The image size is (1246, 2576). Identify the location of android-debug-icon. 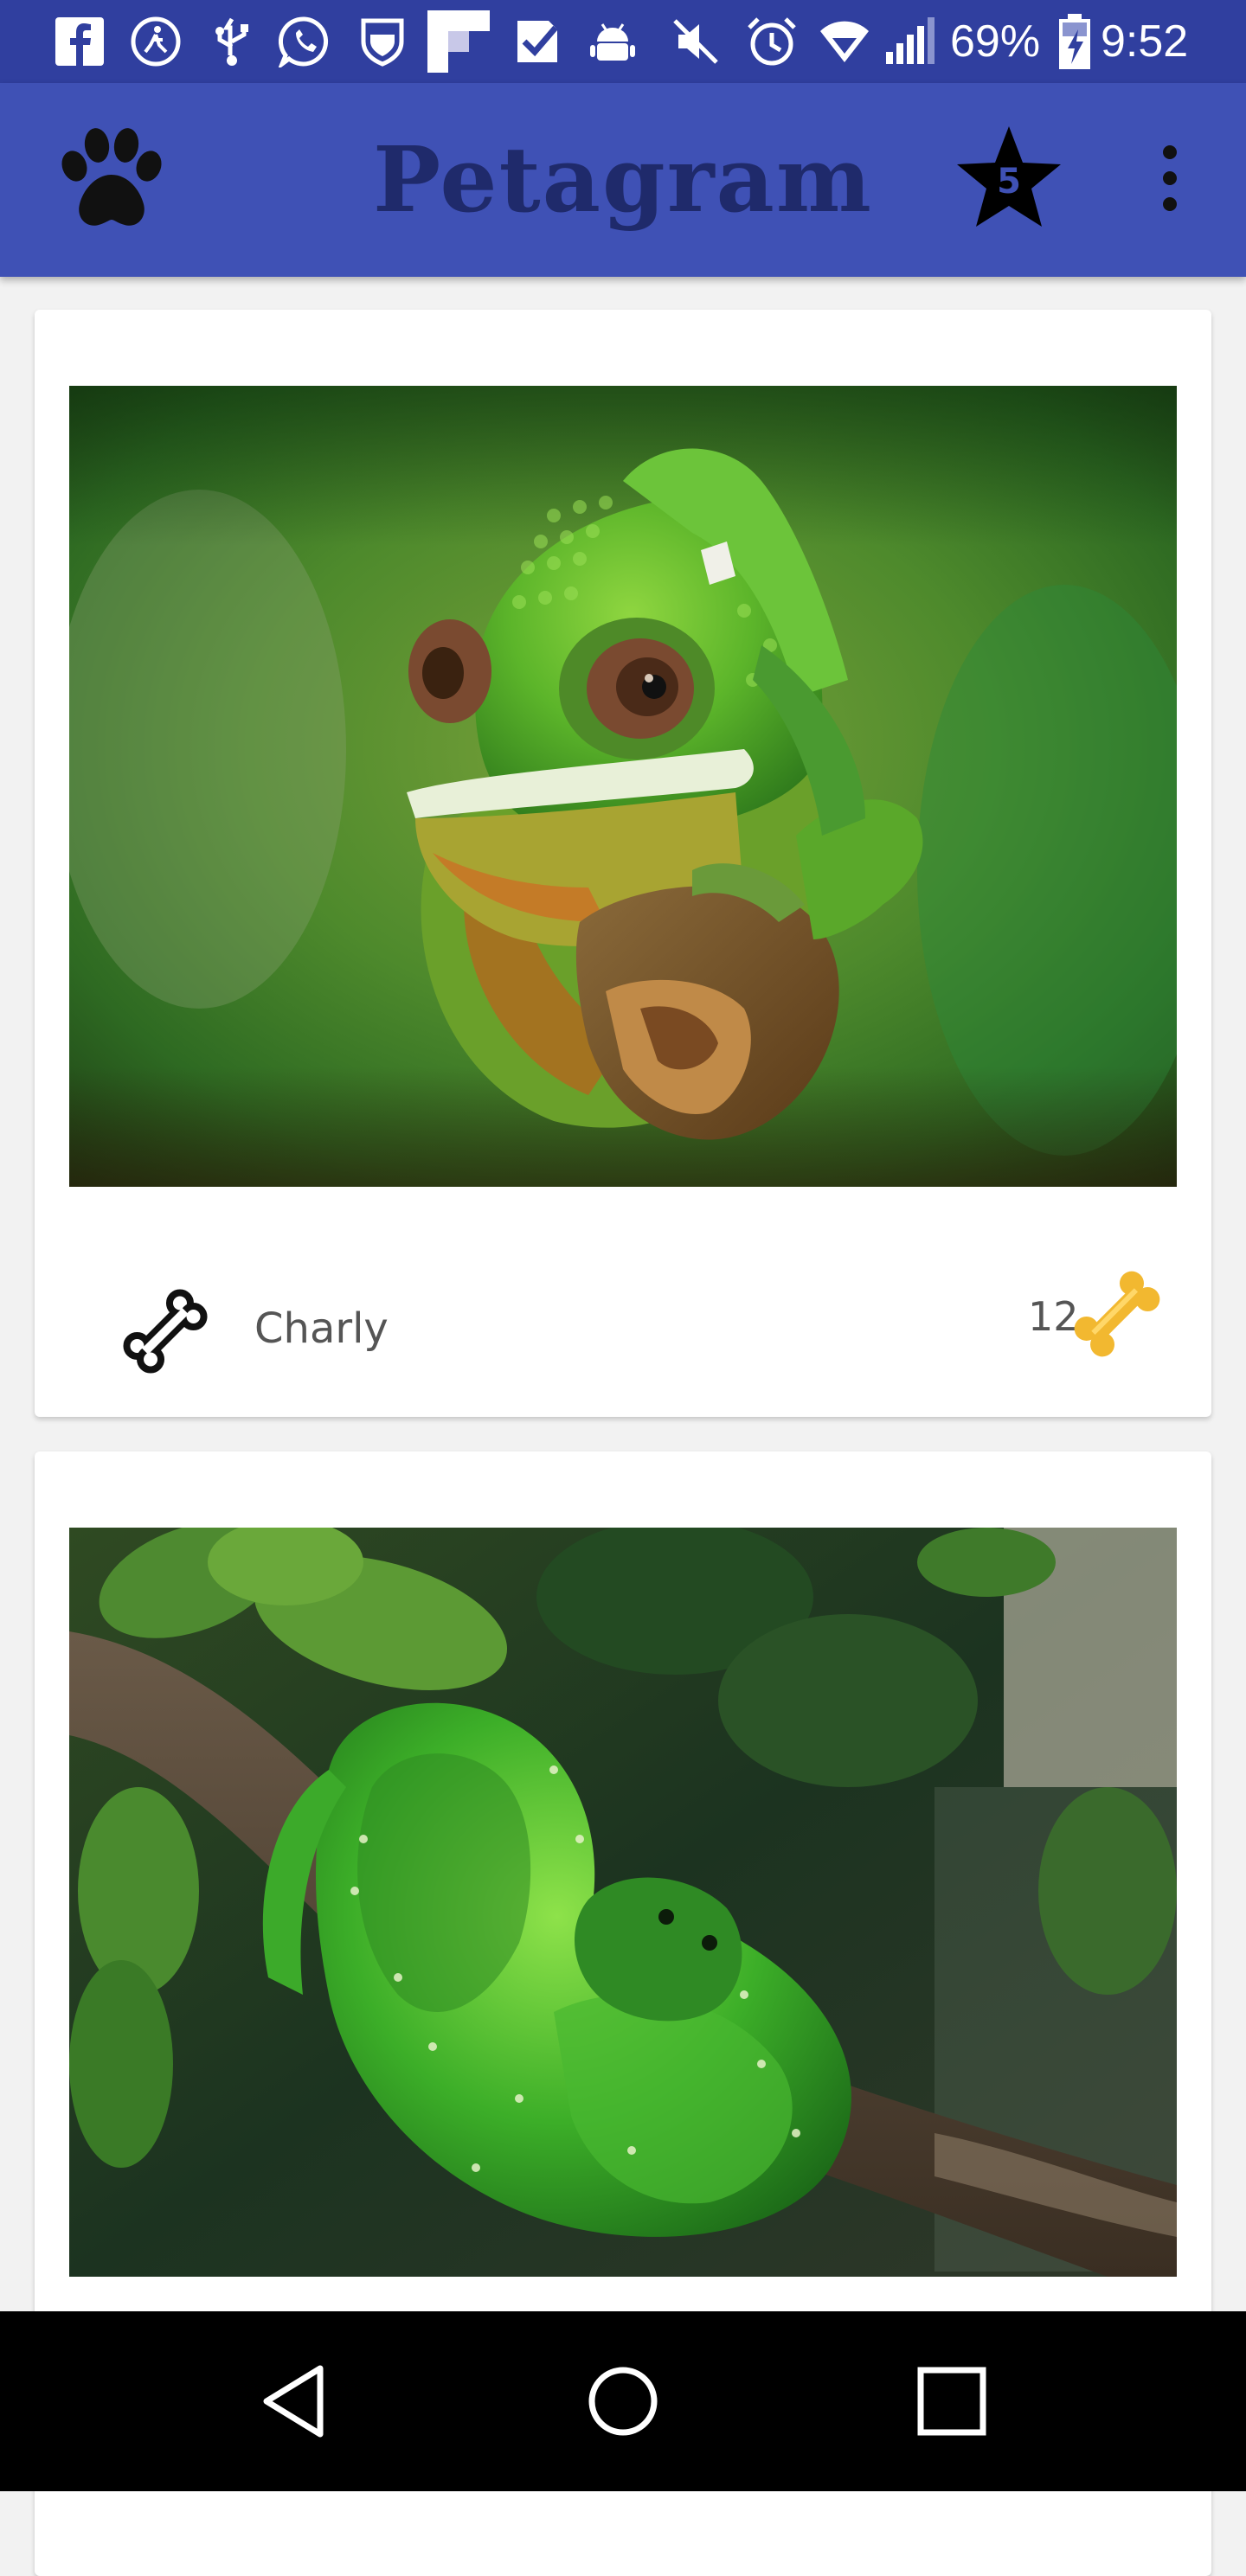
(612, 42).